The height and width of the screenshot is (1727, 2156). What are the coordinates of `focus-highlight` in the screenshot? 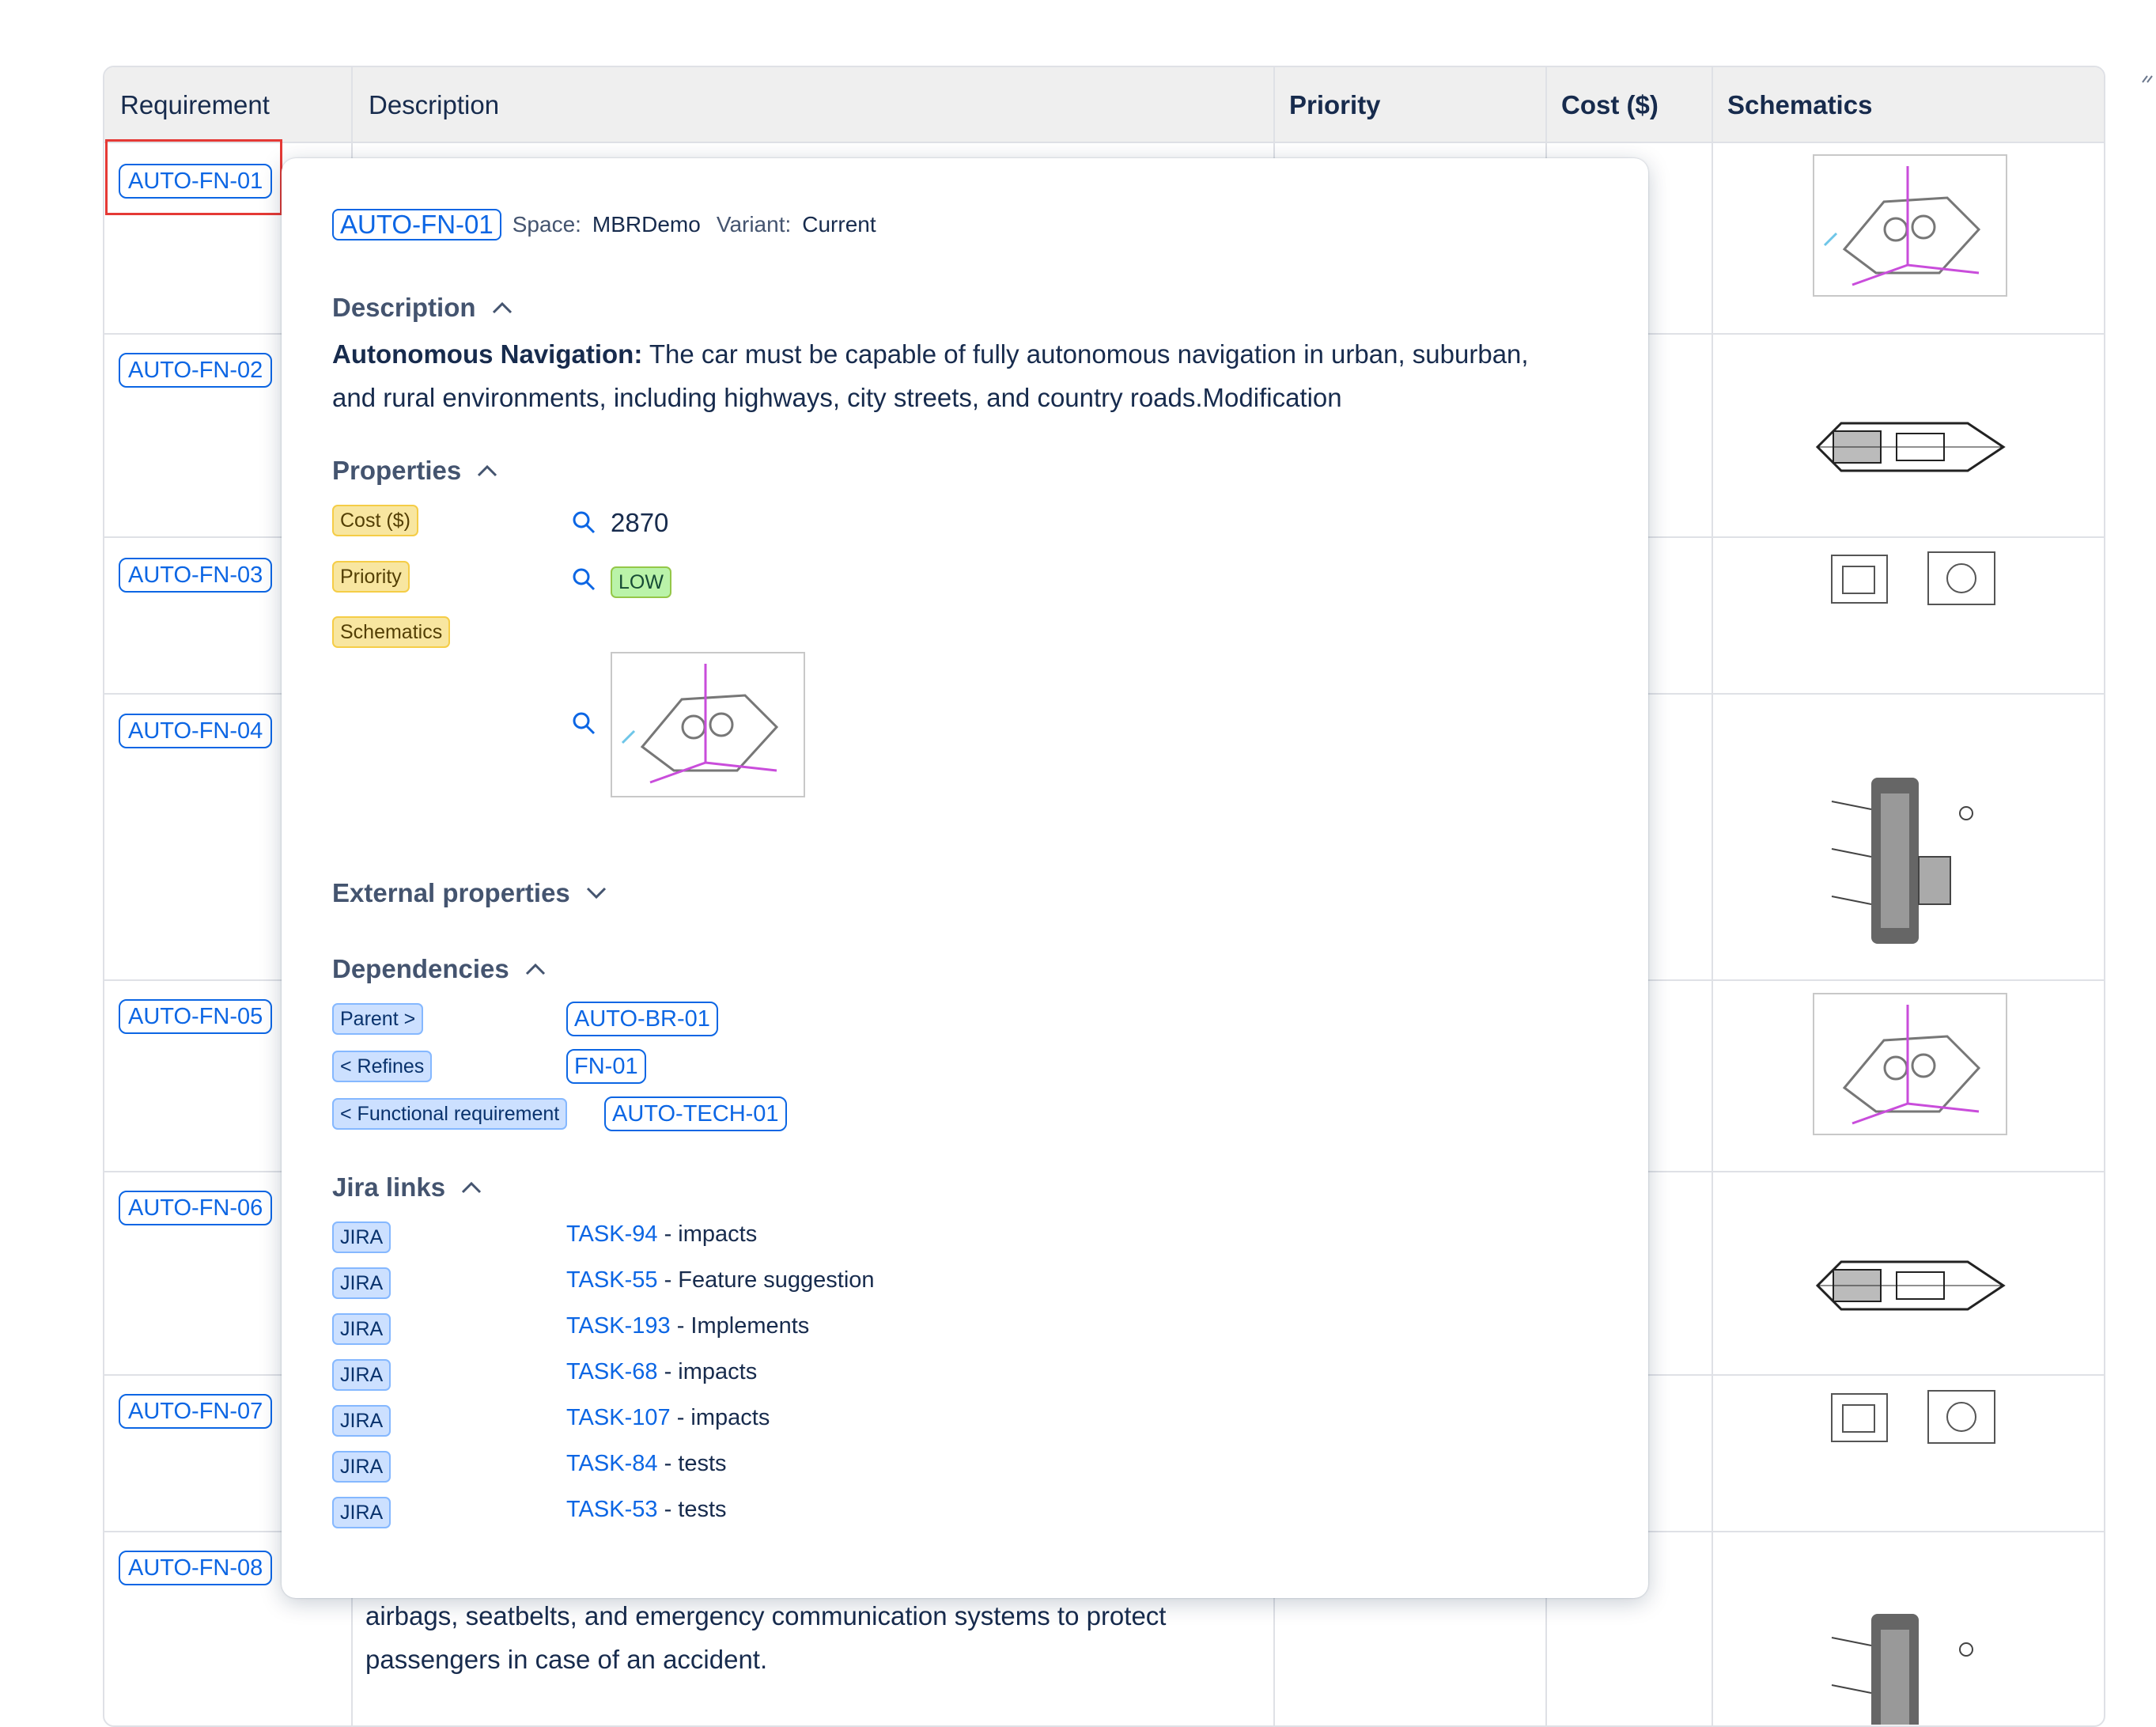 It's located at (193, 177).